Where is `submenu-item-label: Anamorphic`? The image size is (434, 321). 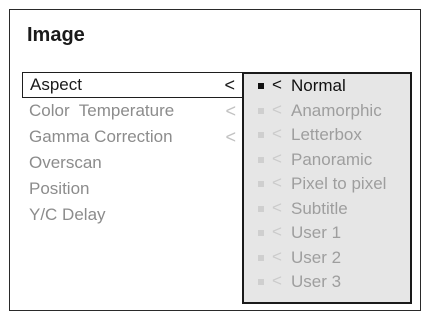
submenu-item-label: Anamorphic is located at coordinates (336, 110).